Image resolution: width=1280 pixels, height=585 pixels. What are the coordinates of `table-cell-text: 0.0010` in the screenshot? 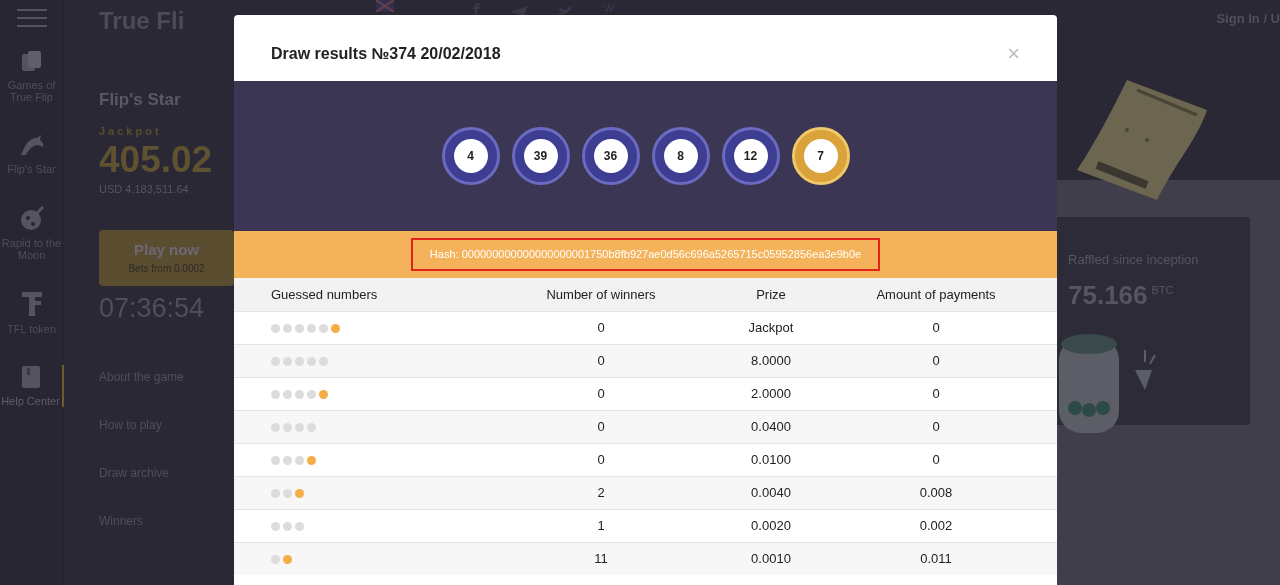 It's located at (771, 559).